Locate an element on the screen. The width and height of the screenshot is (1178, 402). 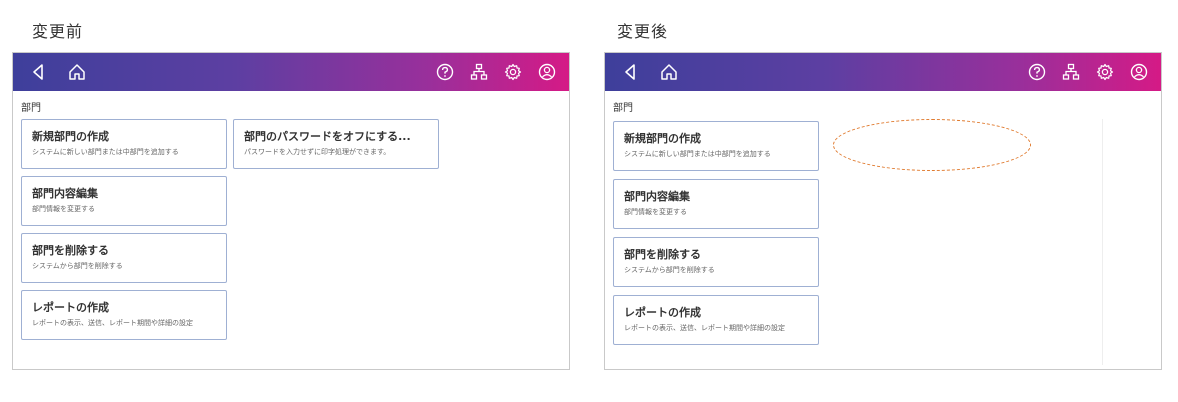
password-off-tile: 部門のパスワードをオフにする... パスワードを入力せずに印字処理ができます。 is located at coordinates (336, 144).